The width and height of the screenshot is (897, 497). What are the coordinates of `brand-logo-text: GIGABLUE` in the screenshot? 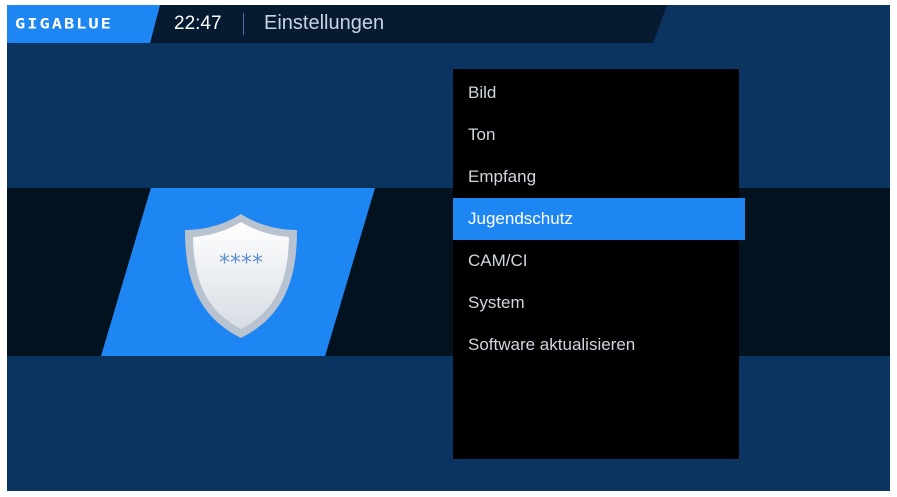 It's located at (64, 24).